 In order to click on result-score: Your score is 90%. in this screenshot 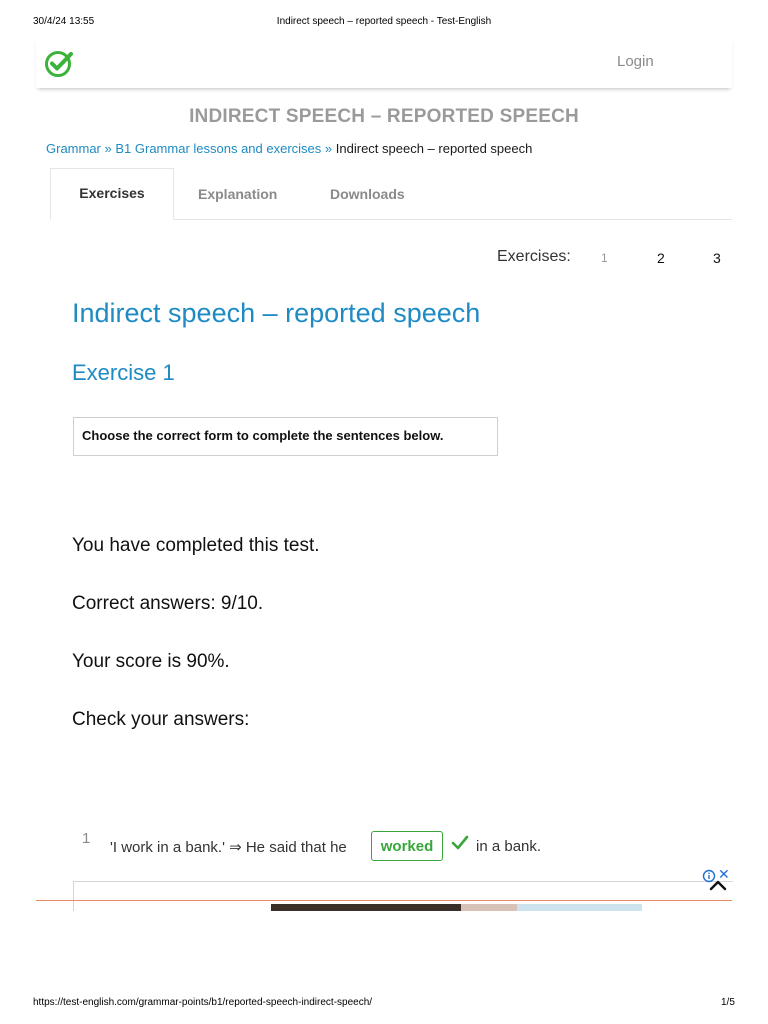, I will do `click(151, 661)`.